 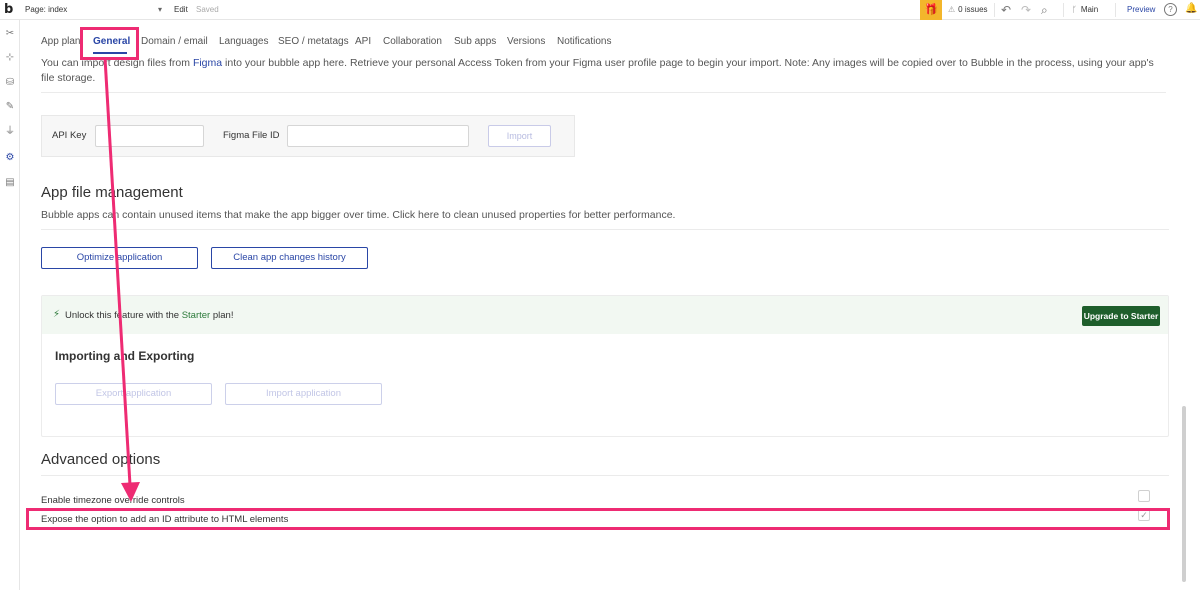 I want to click on issues-indicator: ⚠ 0 issues, so click(x=968, y=9).